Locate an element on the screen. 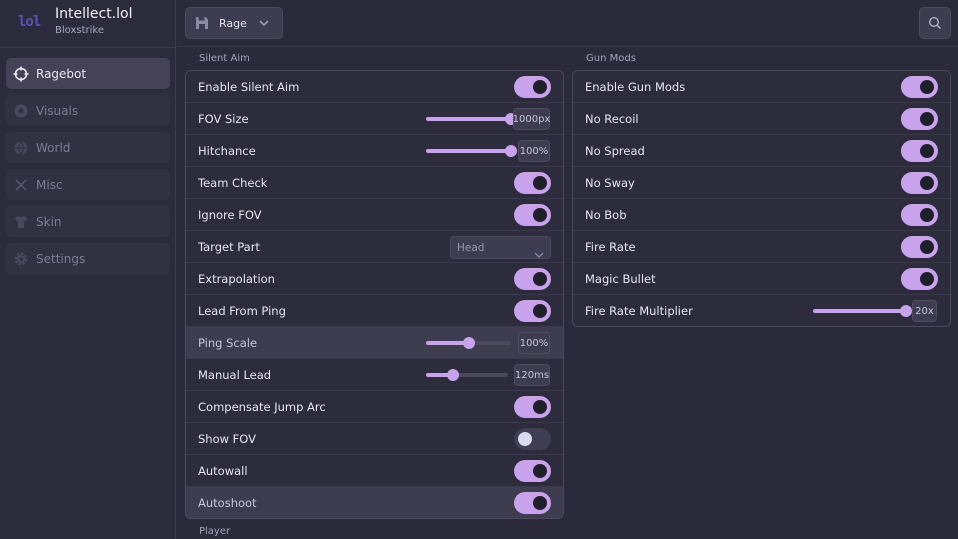 This screenshot has width=958, height=539. setting-label: Team Check is located at coordinates (233, 183).